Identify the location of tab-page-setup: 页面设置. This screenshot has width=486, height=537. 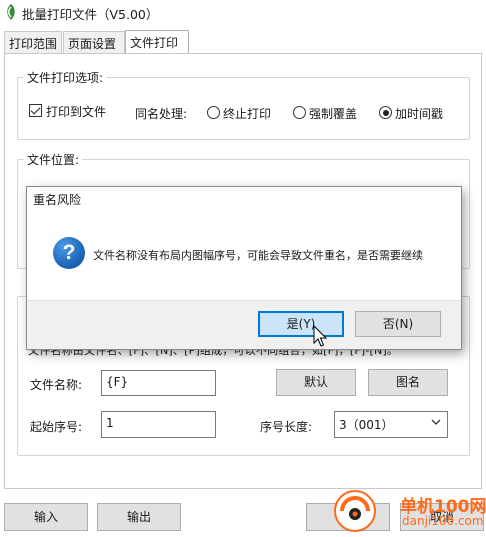
(94, 42).